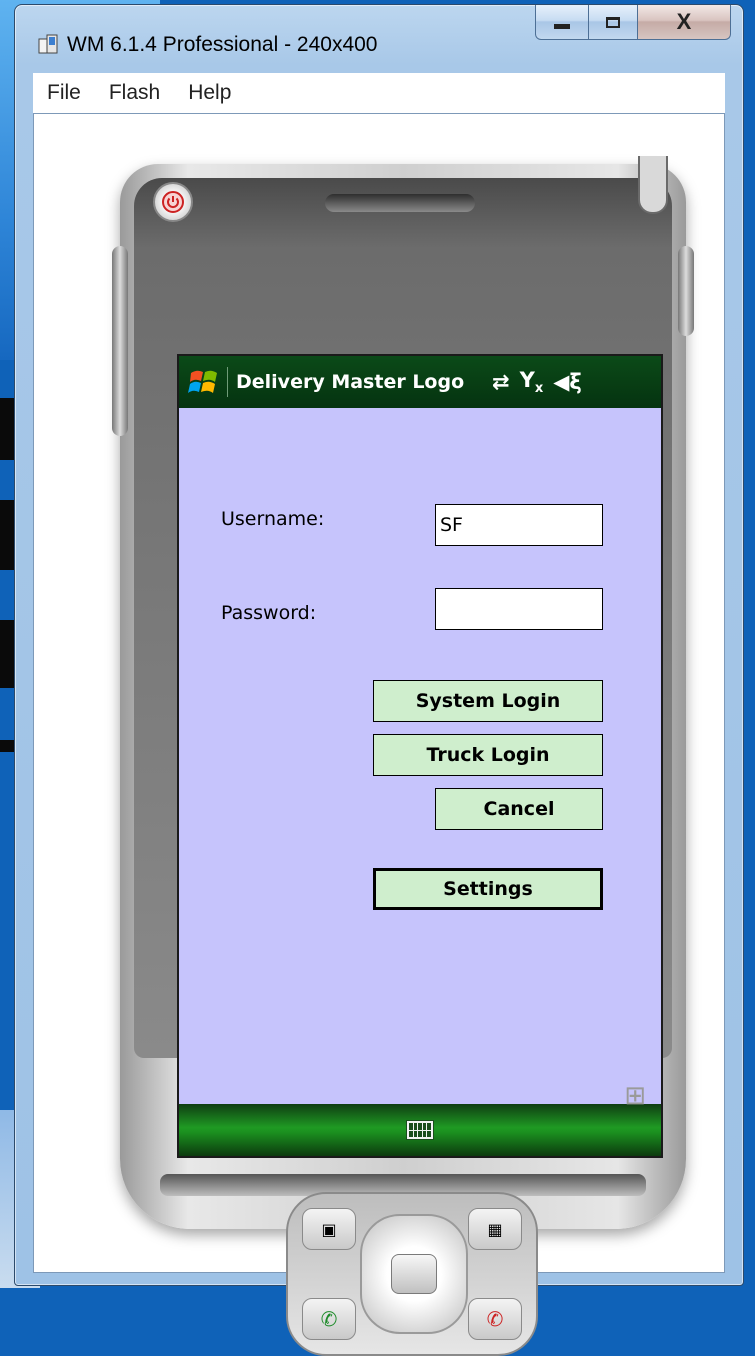 This screenshot has width=755, height=1356. I want to click on maximize-button, so click(613, 22).